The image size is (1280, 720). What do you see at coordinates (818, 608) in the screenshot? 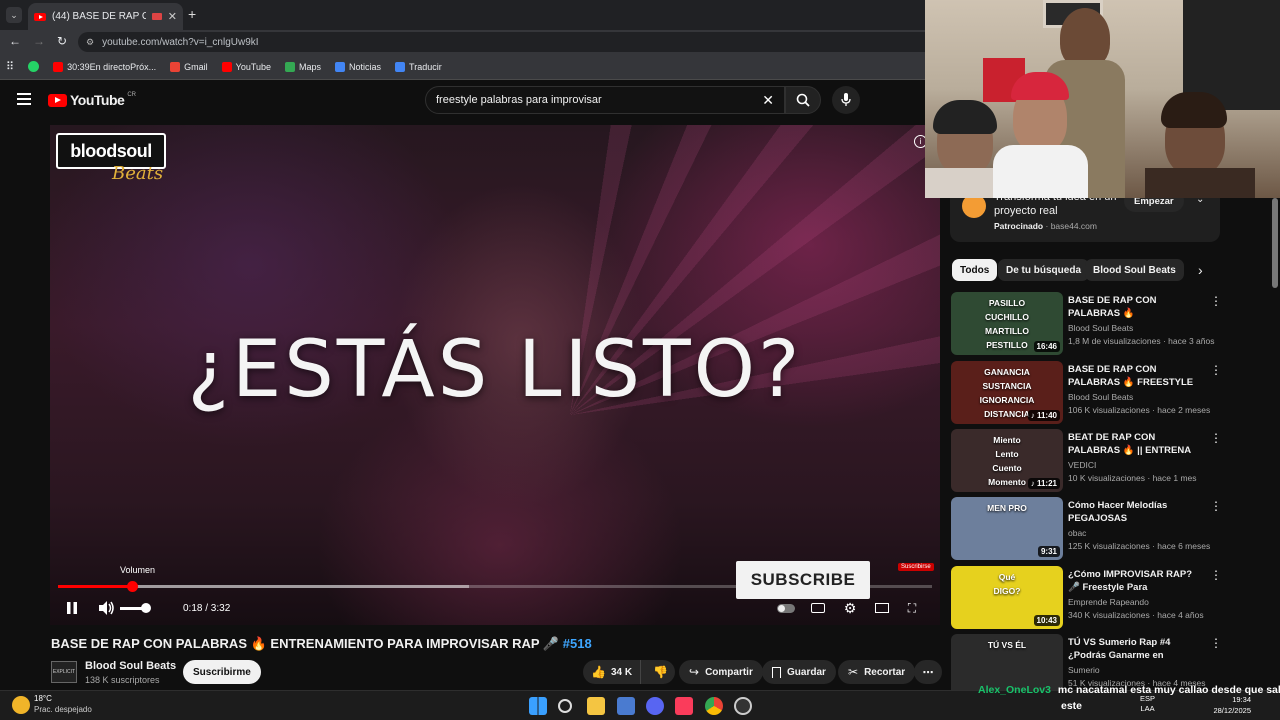
I see `subtitles-button` at bounding box center [818, 608].